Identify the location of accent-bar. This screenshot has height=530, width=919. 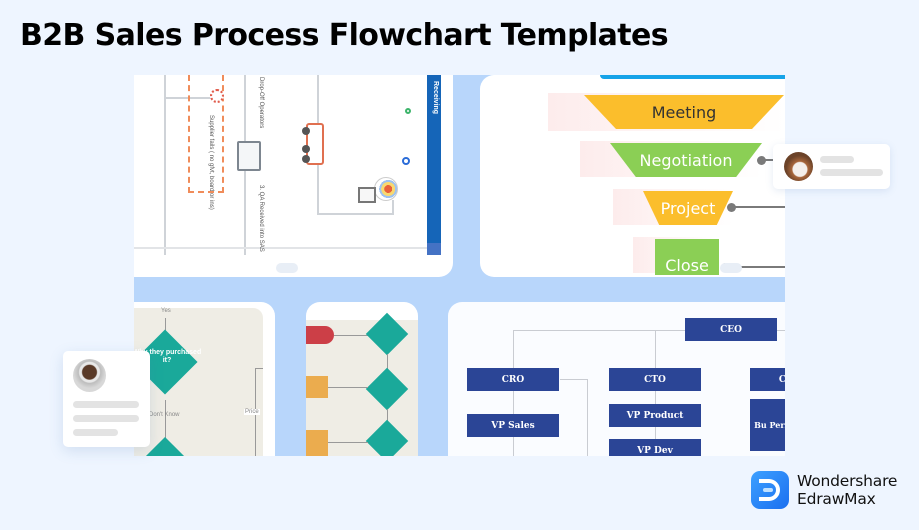
(692, 77).